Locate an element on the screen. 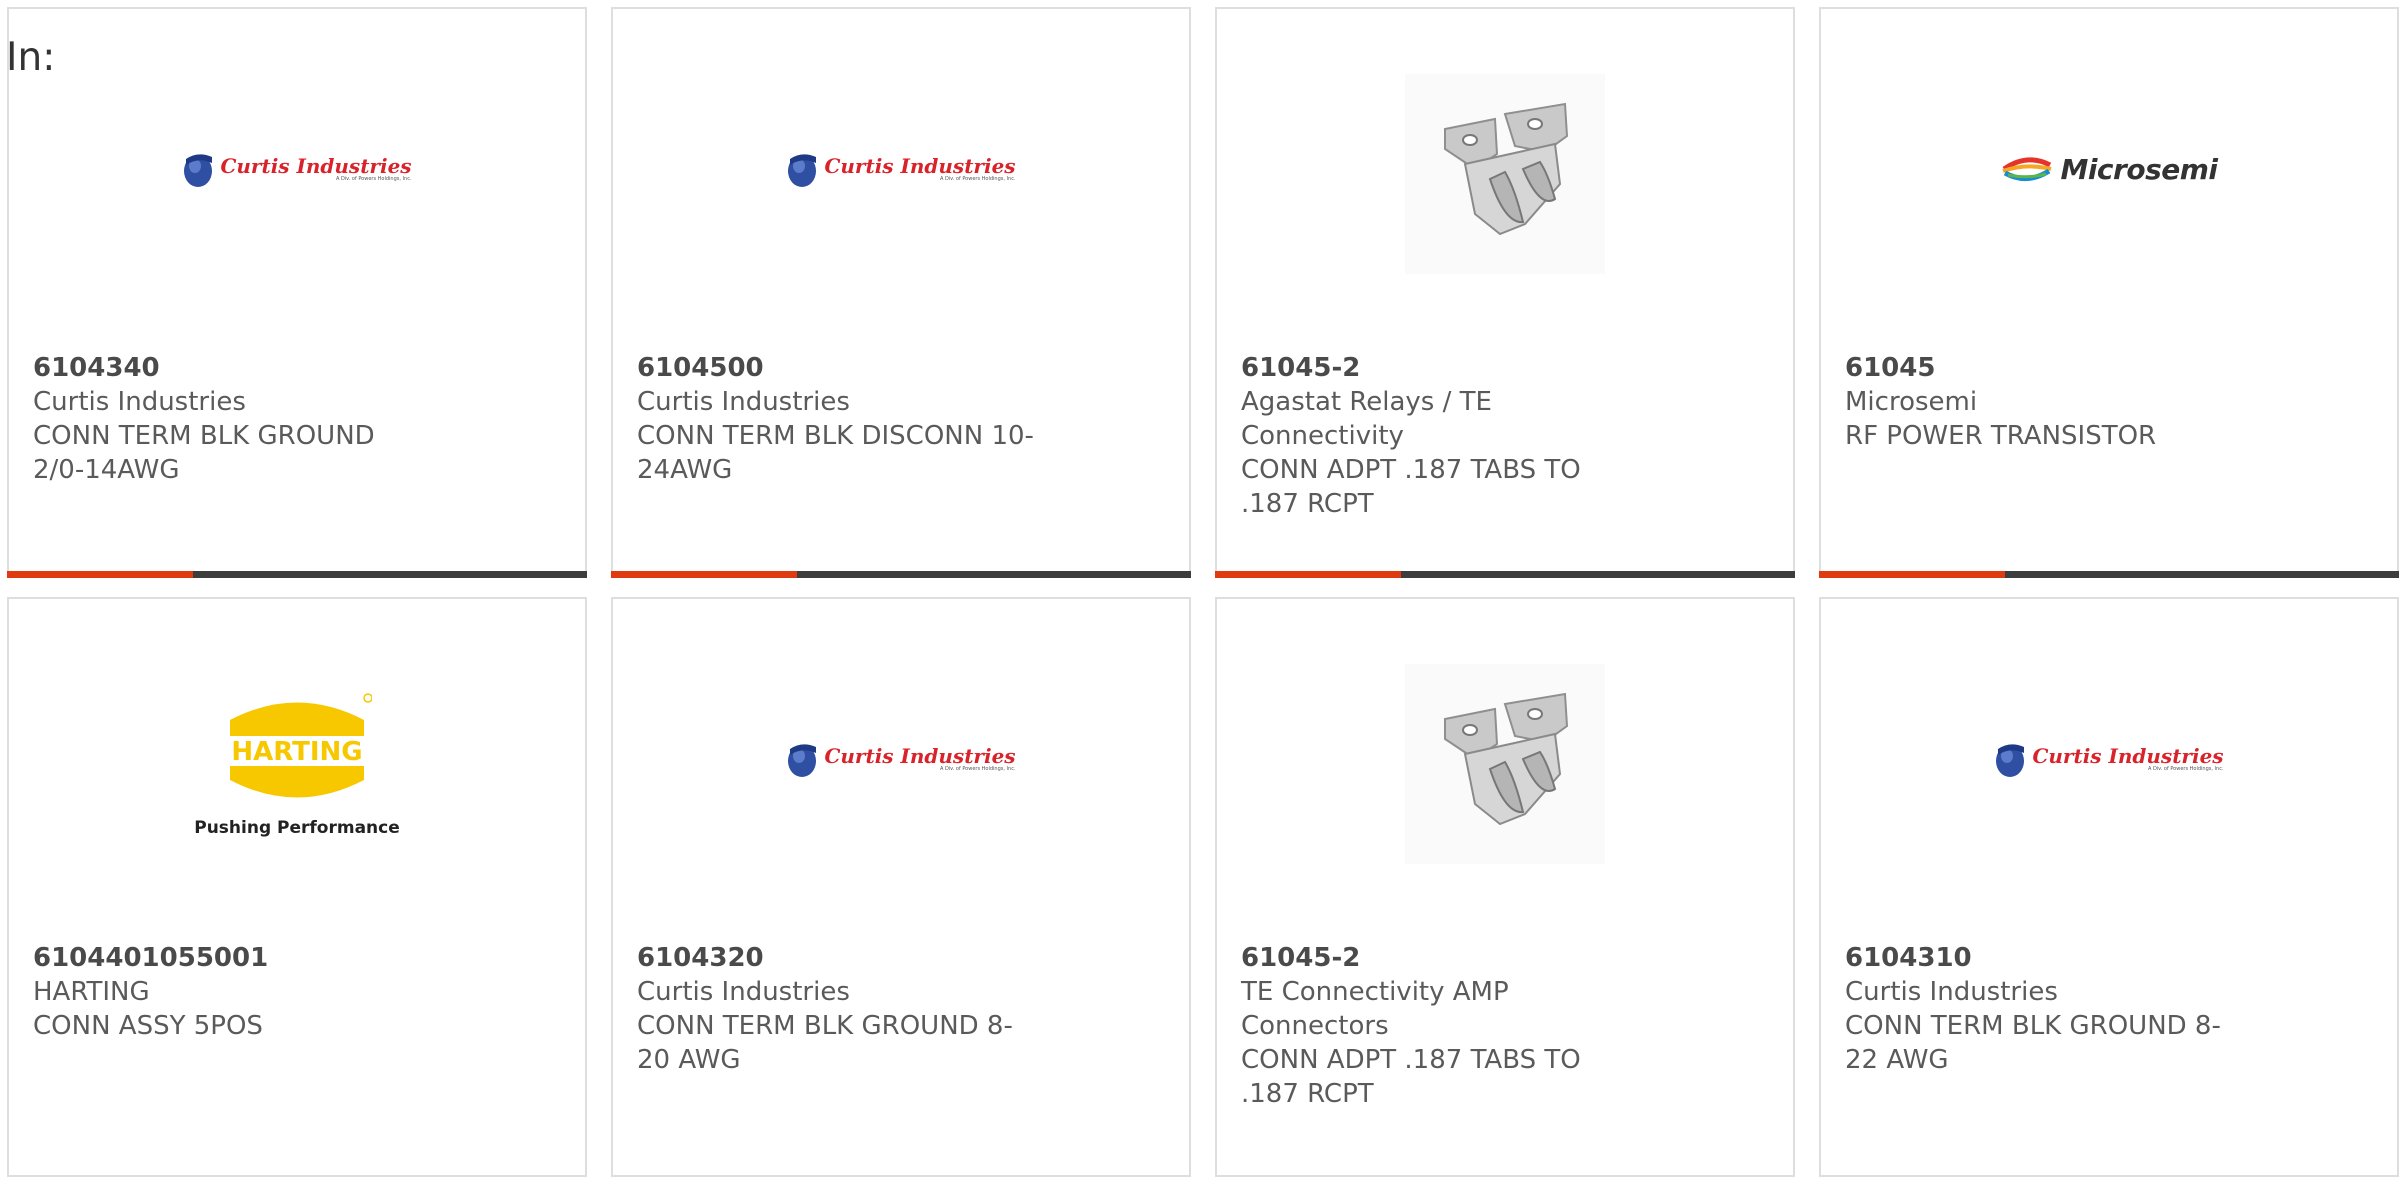  microsemi-swirl-icon is located at coordinates (2027, 169).